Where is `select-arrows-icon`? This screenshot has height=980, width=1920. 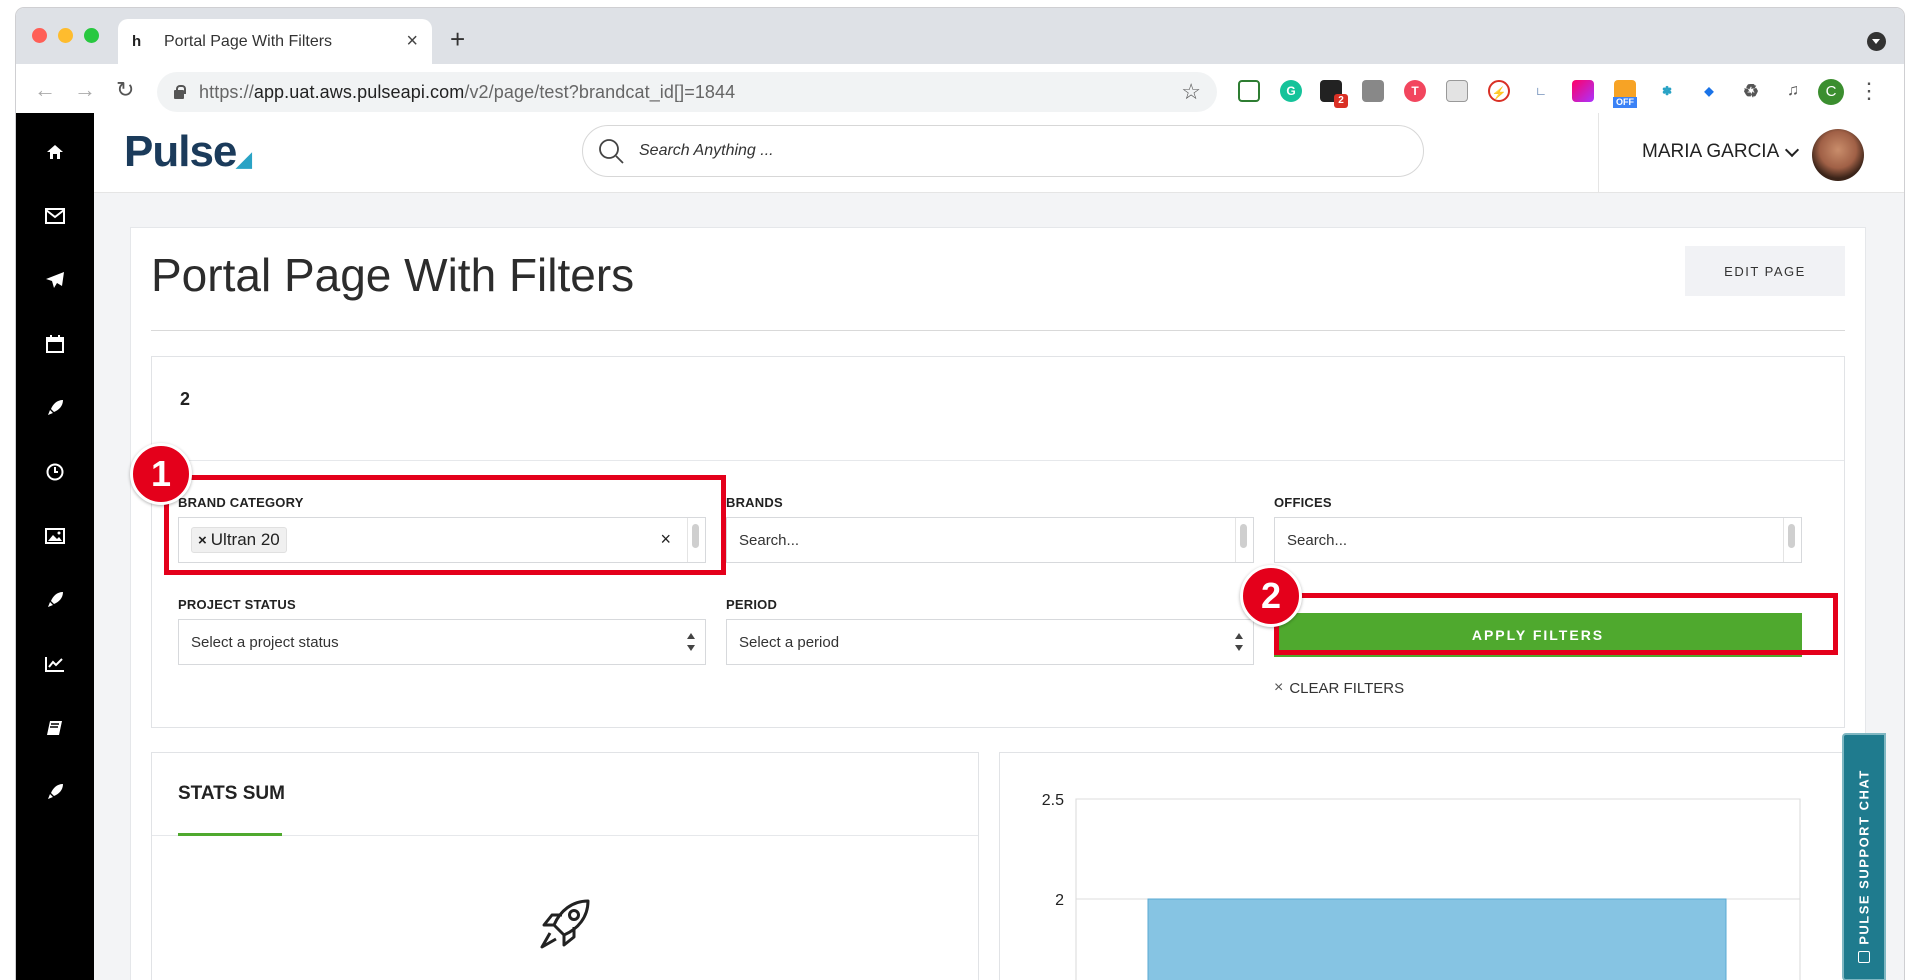 select-arrows-icon is located at coordinates (1239, 642).